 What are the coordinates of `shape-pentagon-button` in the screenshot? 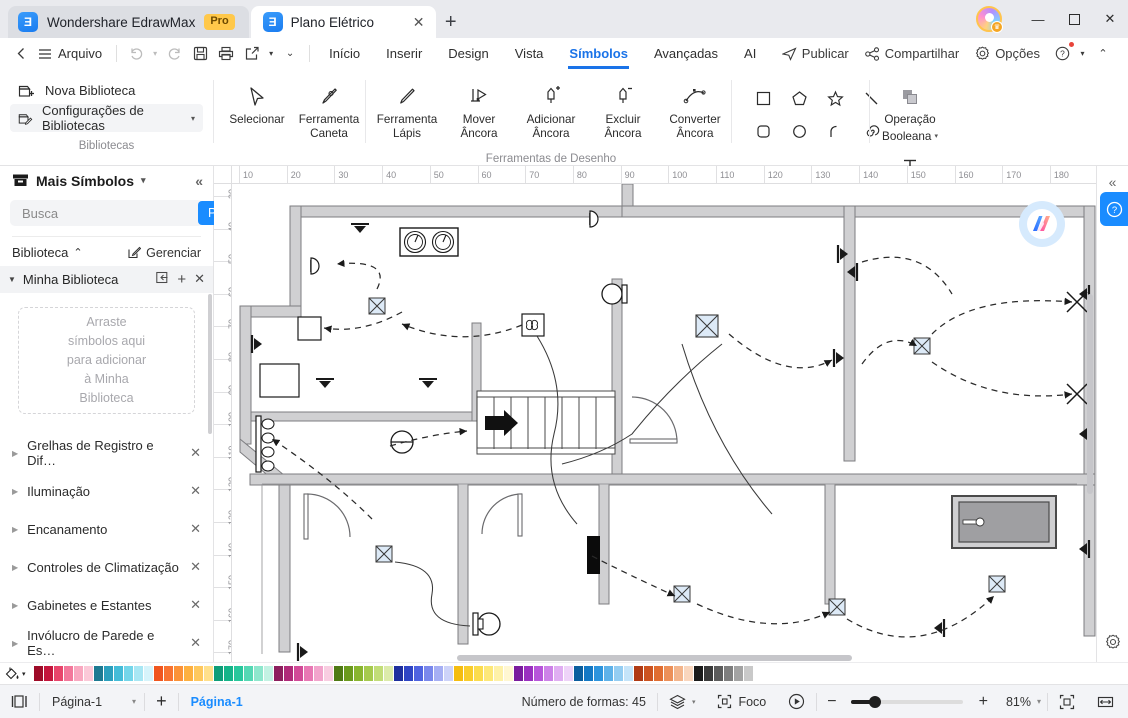 It's located at (799, 98).